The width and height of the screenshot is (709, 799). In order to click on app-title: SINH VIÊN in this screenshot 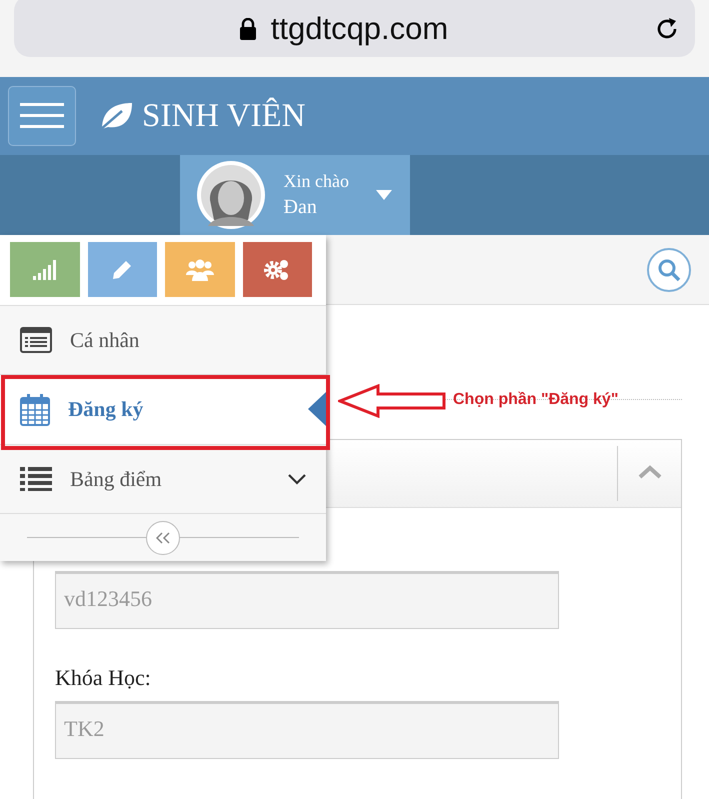, I will do `click(224, 116)`.